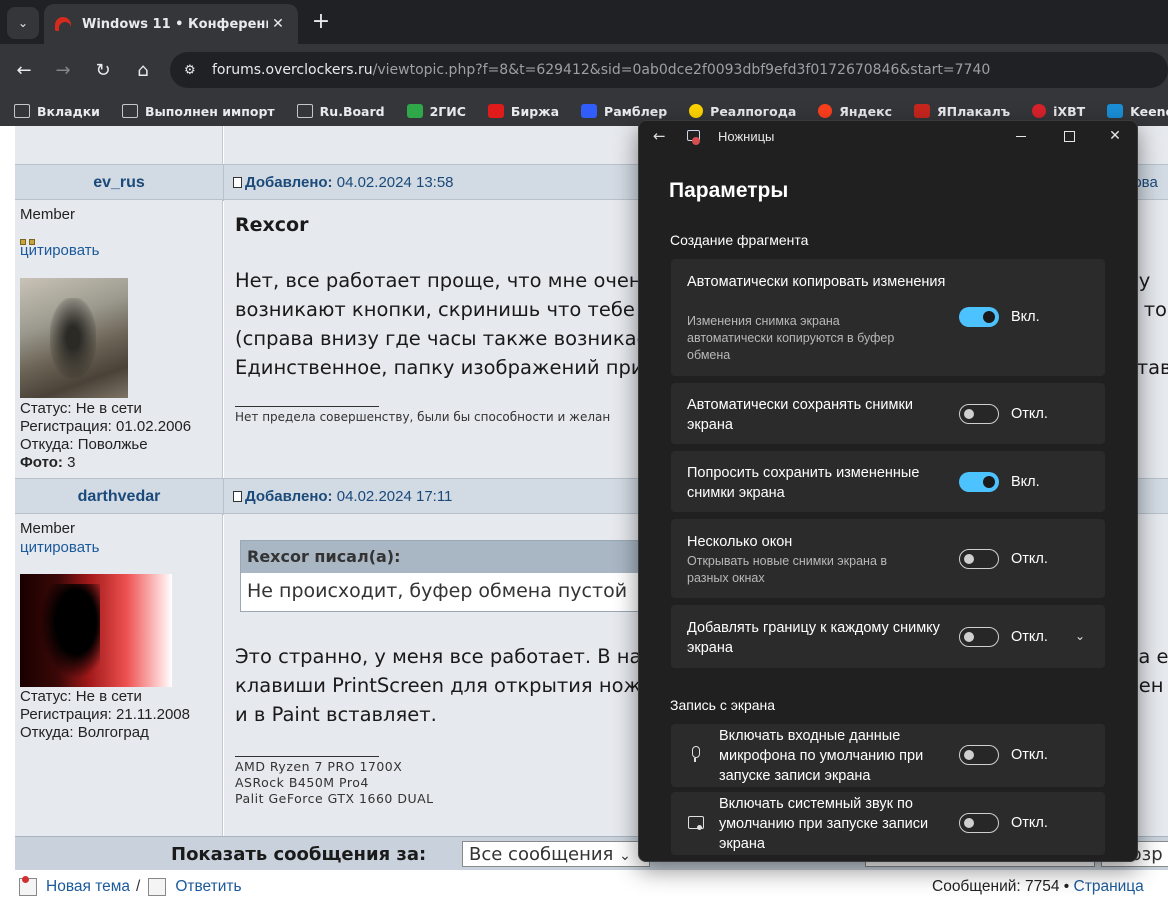 The image size is (1168, 901). What do you see at coordinates (88, 887) in the screenshot?
I see `new-topic-link: Новая тема` at bounding box center [88, 887].